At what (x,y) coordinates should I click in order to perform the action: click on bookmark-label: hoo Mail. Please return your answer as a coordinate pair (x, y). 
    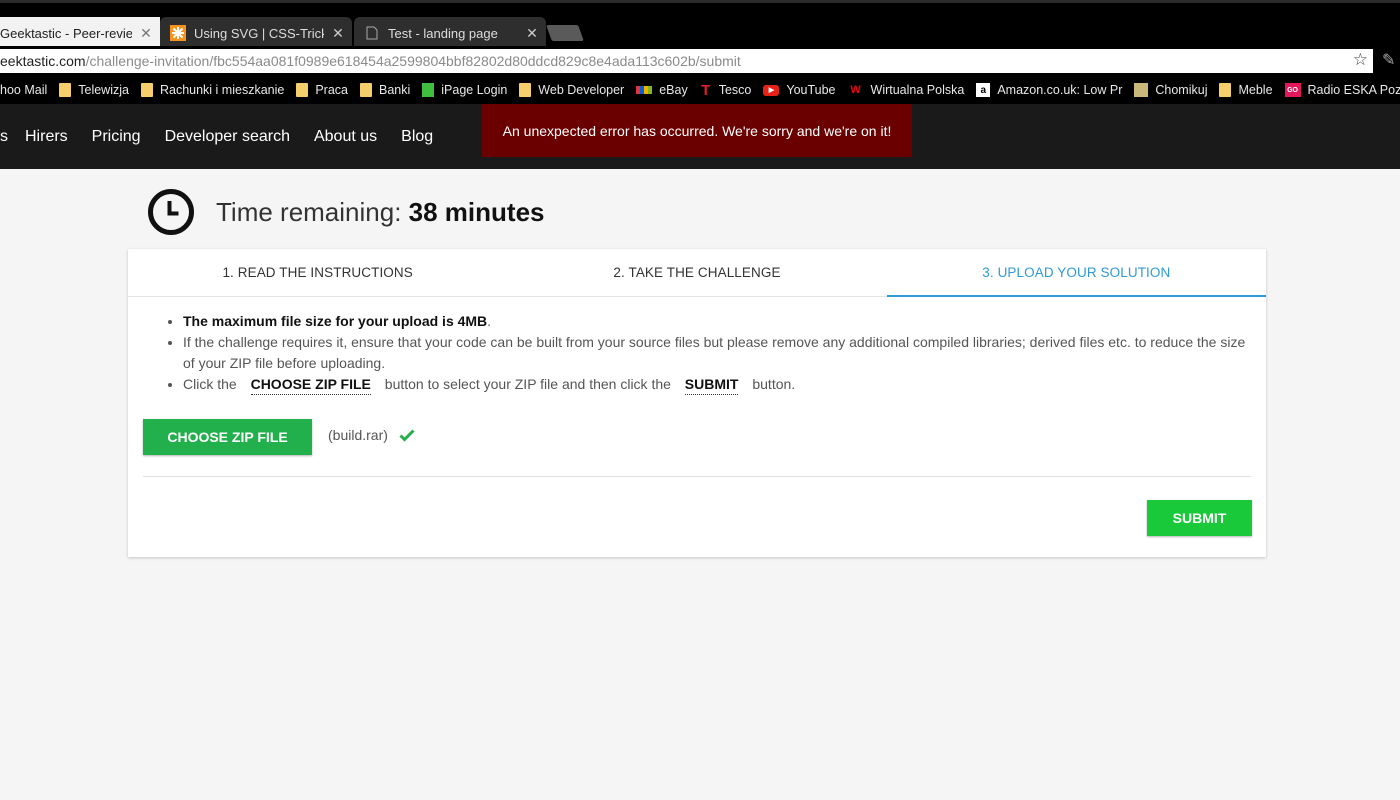
    Looking at the image, I should click on (24, 90).